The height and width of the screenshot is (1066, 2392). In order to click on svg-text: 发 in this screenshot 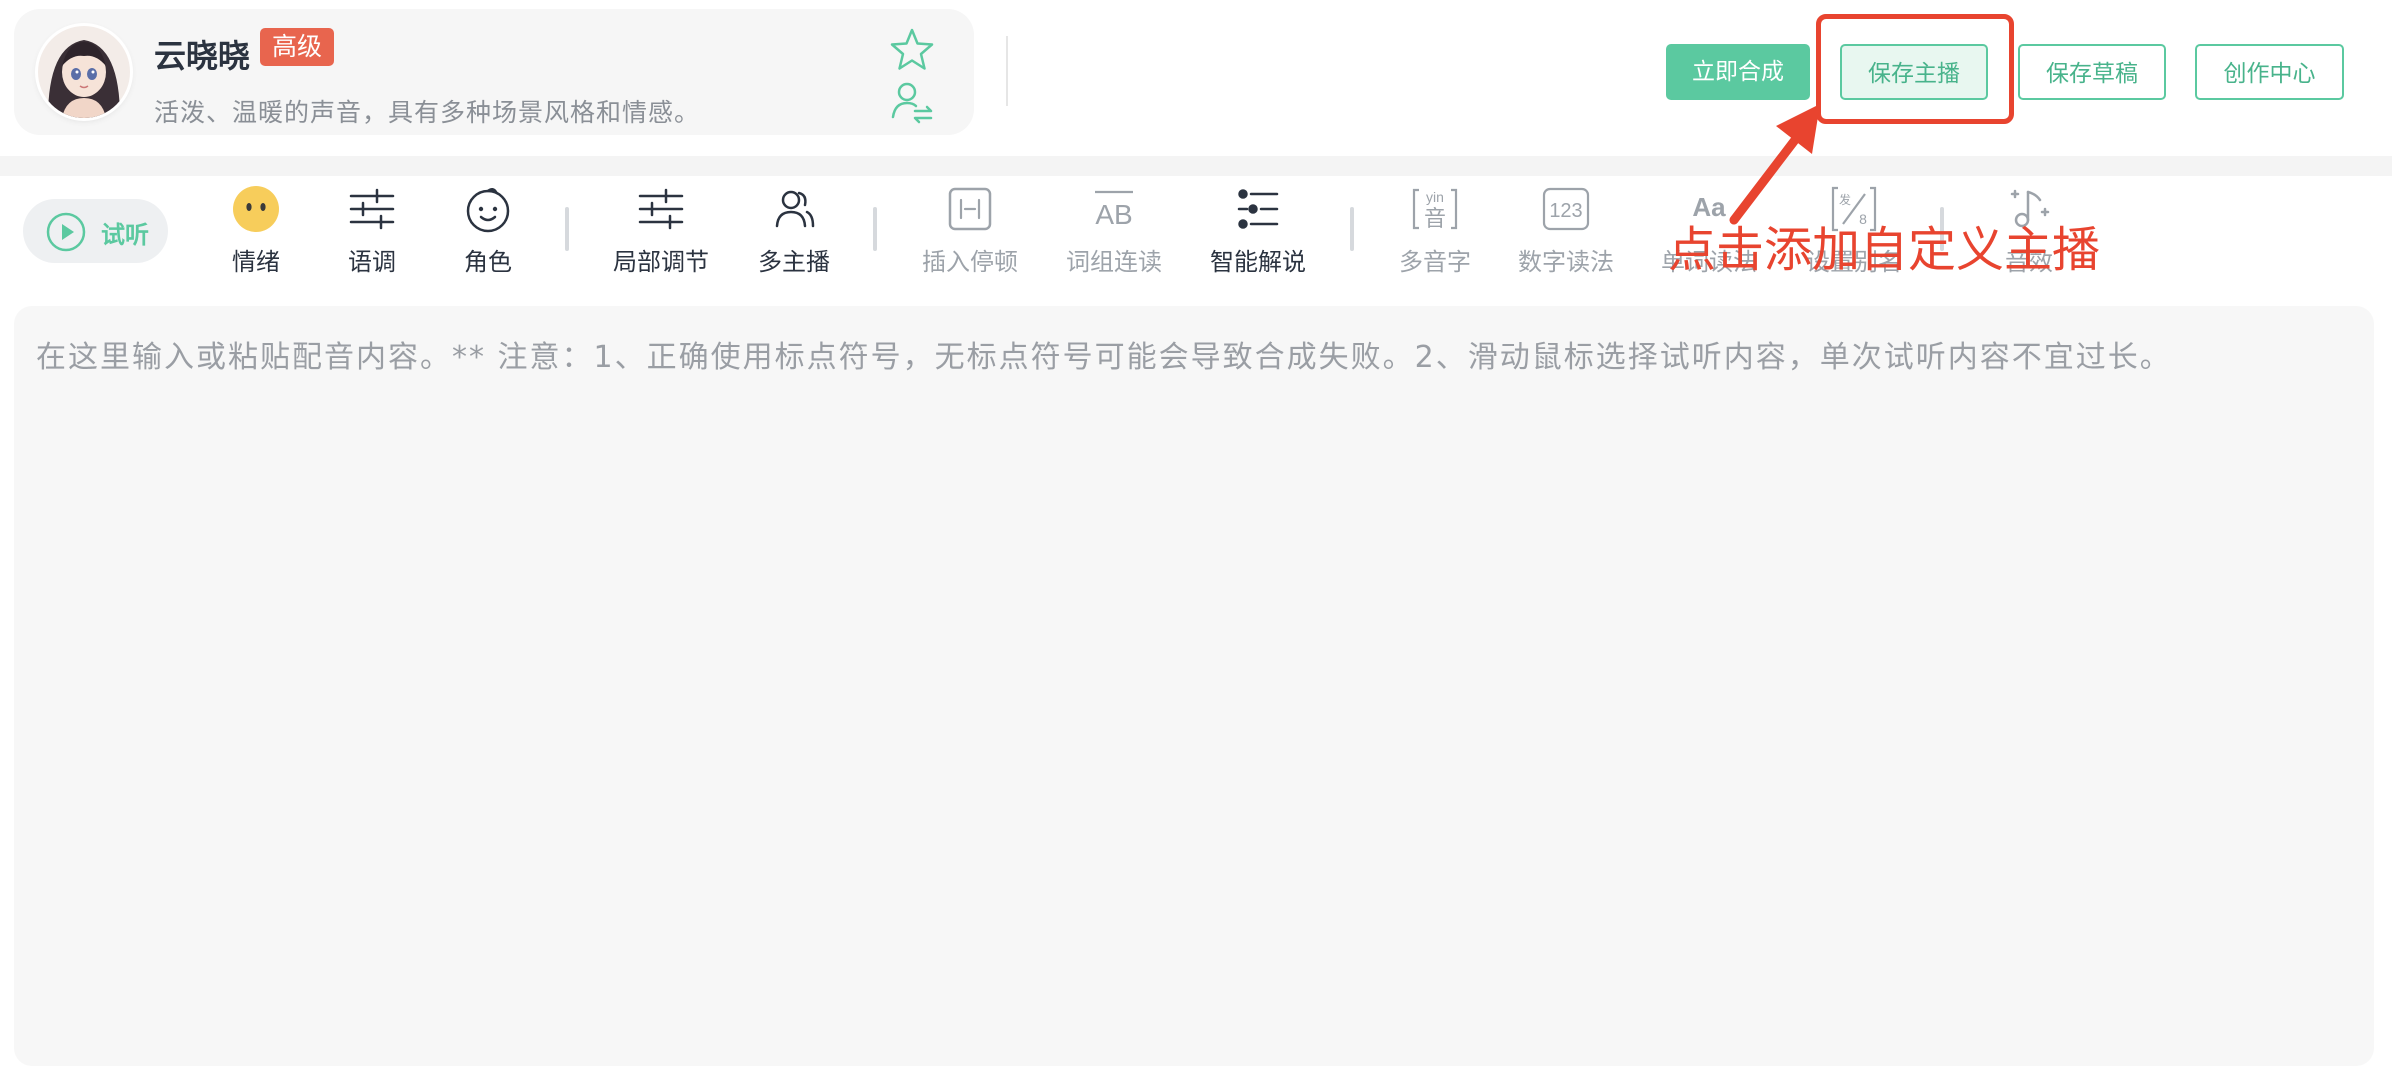, I will do `click(1845, 199)`.